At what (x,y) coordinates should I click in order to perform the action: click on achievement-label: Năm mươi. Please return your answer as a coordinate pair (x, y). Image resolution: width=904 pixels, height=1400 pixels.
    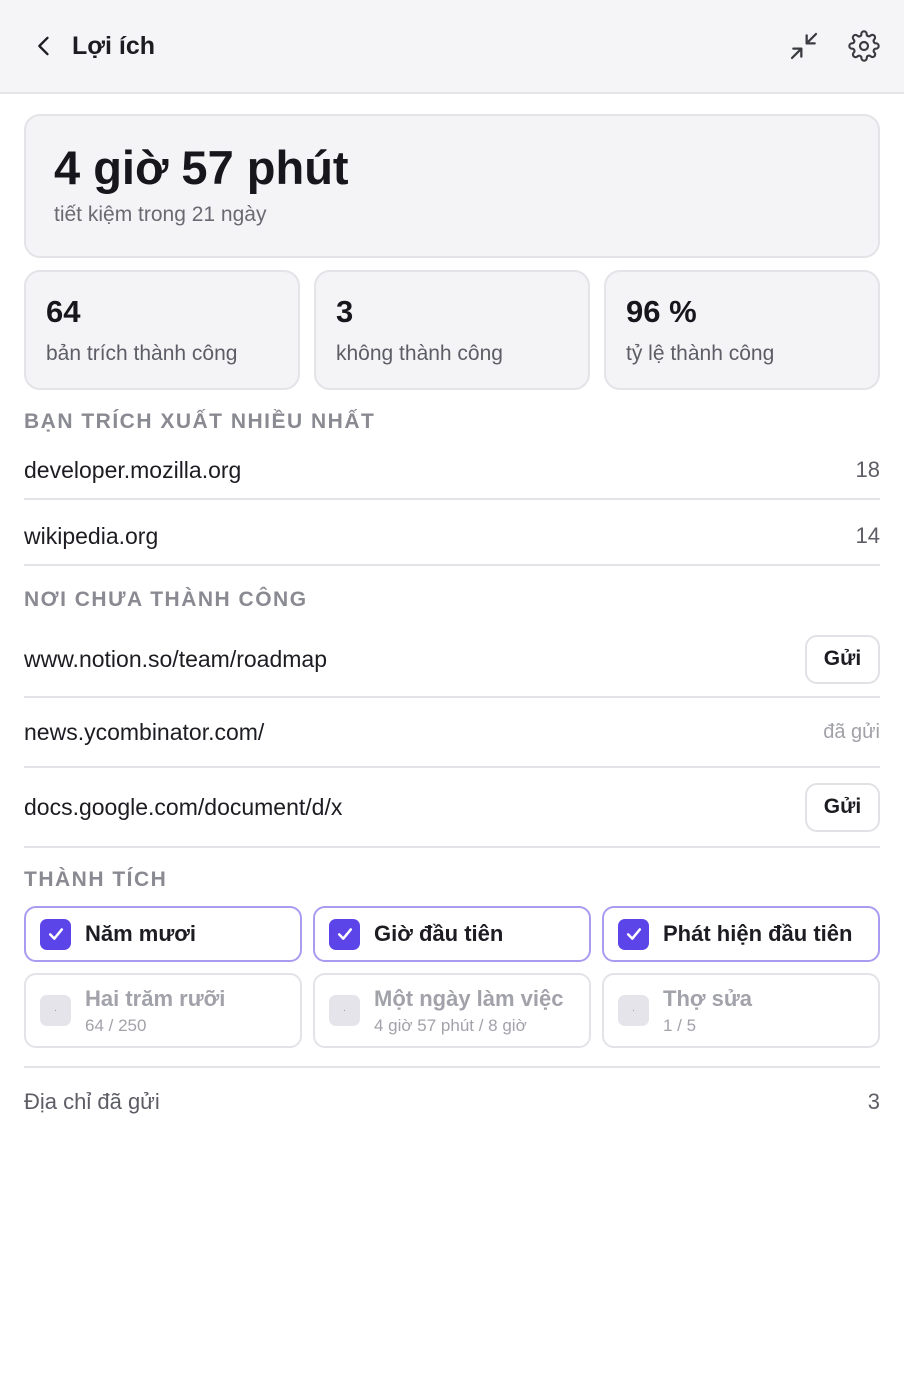
    Looking at the image, I should click on (141, 933).